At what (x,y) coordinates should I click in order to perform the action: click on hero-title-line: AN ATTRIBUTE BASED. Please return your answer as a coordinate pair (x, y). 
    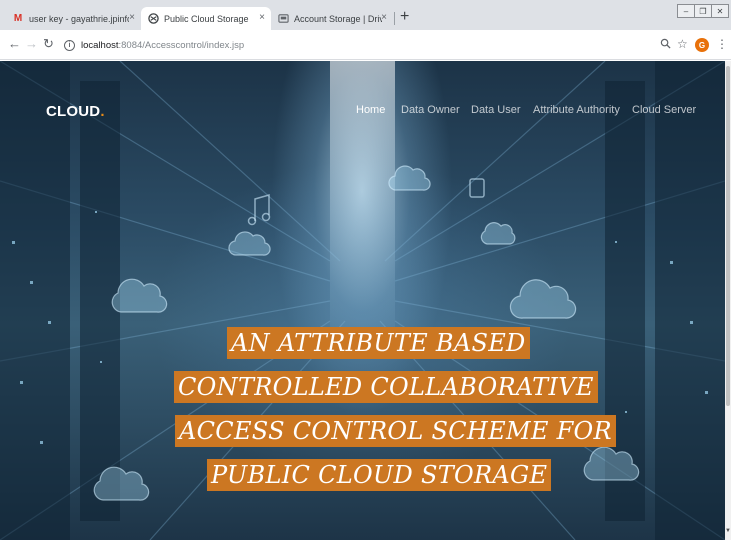
    Looking at the image, I should click on (378, 343).